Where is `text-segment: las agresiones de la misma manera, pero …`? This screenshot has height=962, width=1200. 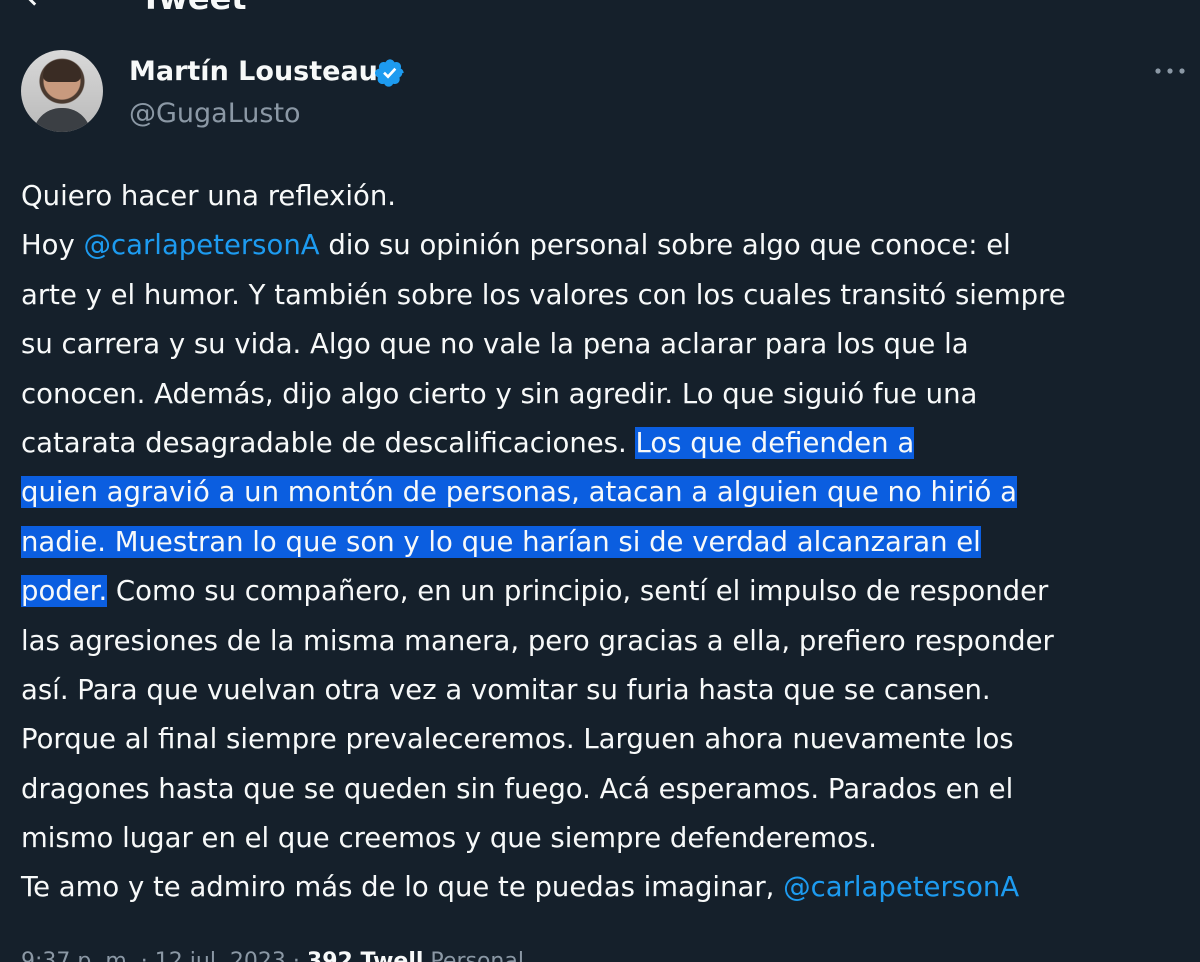
text-segment: las agresiones de la misma manera, pero … is located at coordinates (537, 640).